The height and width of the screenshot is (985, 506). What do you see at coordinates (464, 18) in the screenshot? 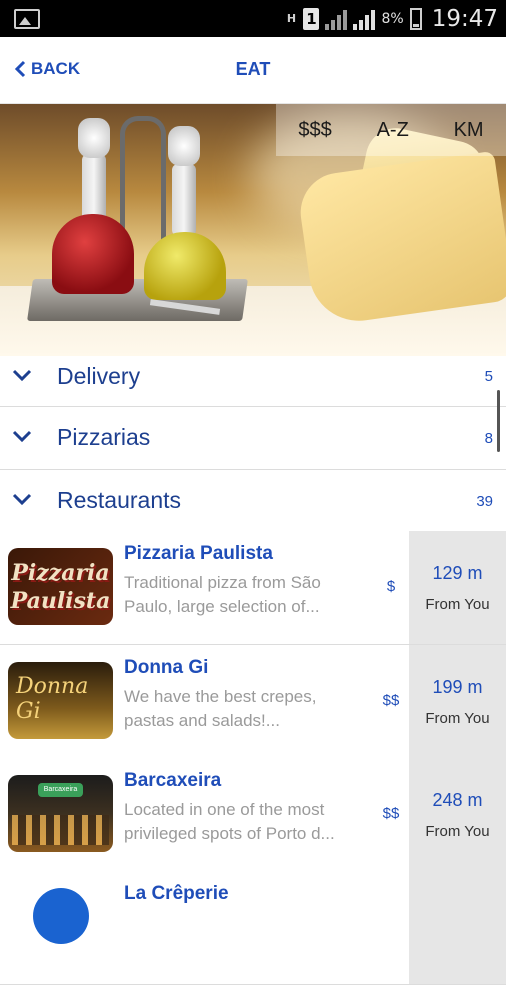
I see `clock: 19:47` at bounding box center [464, 18].